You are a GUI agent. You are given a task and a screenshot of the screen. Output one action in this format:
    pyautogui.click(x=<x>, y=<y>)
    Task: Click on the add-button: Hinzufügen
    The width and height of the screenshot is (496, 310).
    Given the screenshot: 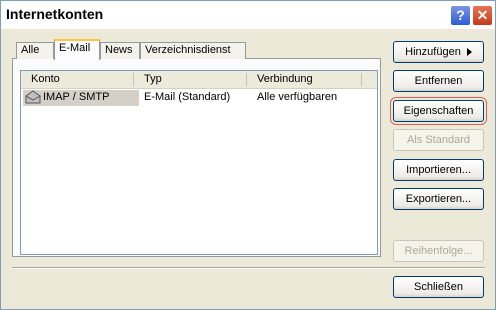 What is the action you would take?
    pyautogui.click(x=438, y=52)
    